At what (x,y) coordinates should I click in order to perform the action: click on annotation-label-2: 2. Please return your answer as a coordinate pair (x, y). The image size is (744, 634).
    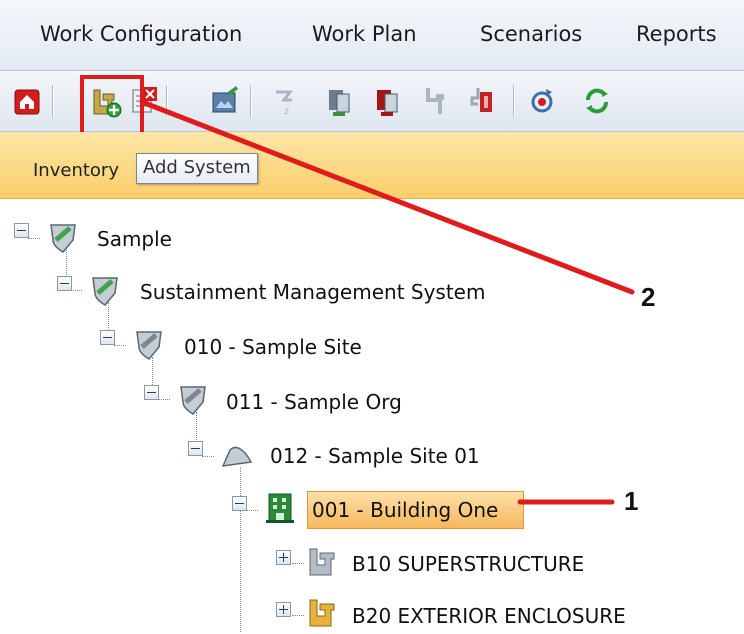
    Looking at the image, I should click on (648, 297).